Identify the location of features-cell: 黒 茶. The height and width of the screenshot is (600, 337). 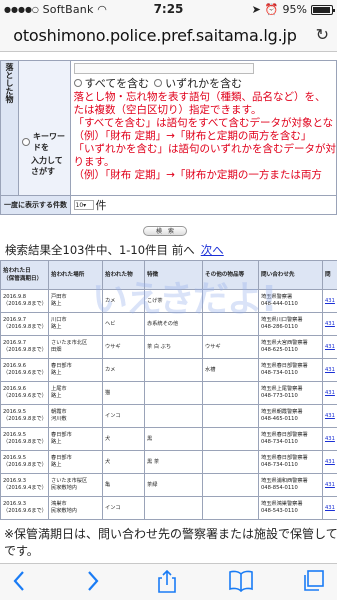
(173, 462).